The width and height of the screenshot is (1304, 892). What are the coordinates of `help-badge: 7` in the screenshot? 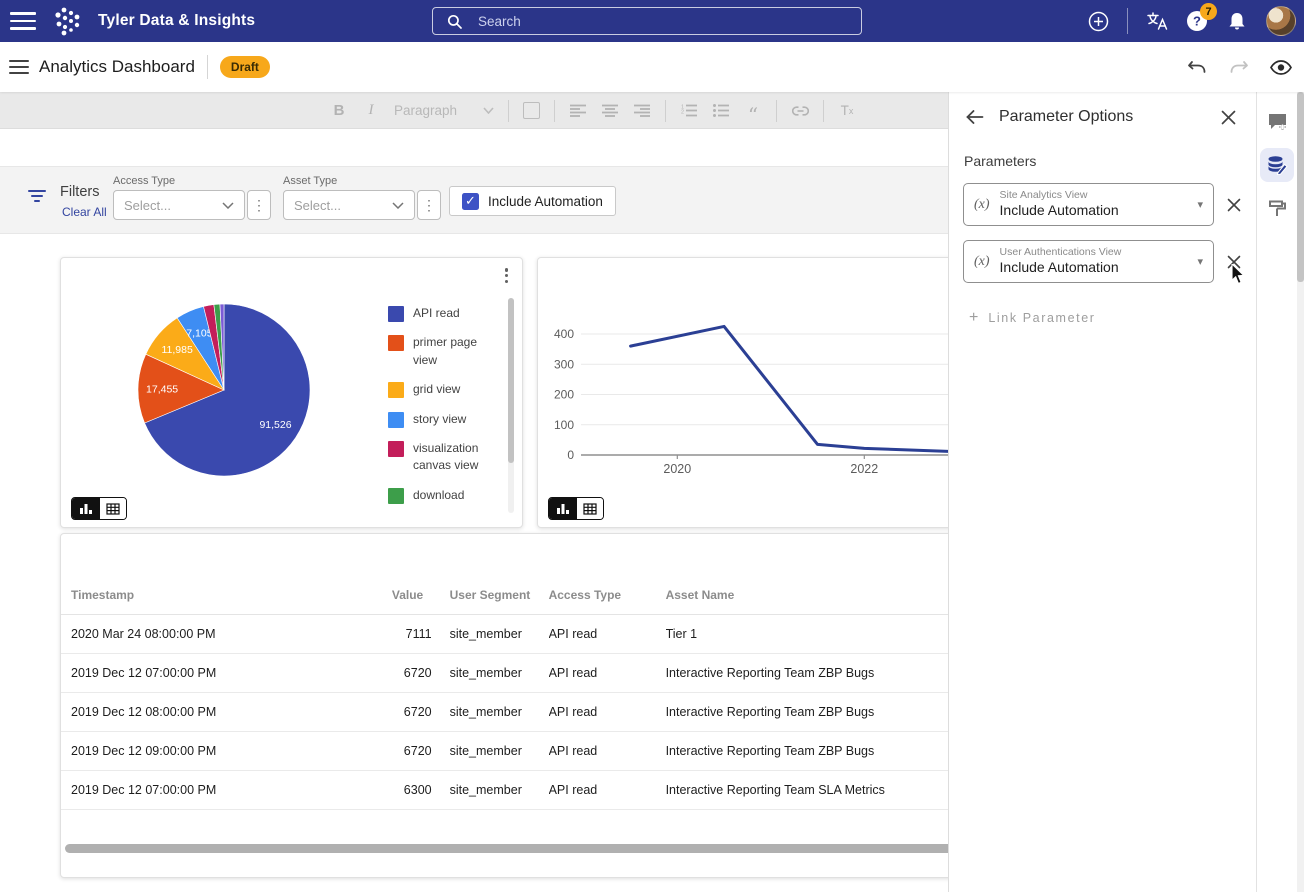 It's located at (1208, 11).